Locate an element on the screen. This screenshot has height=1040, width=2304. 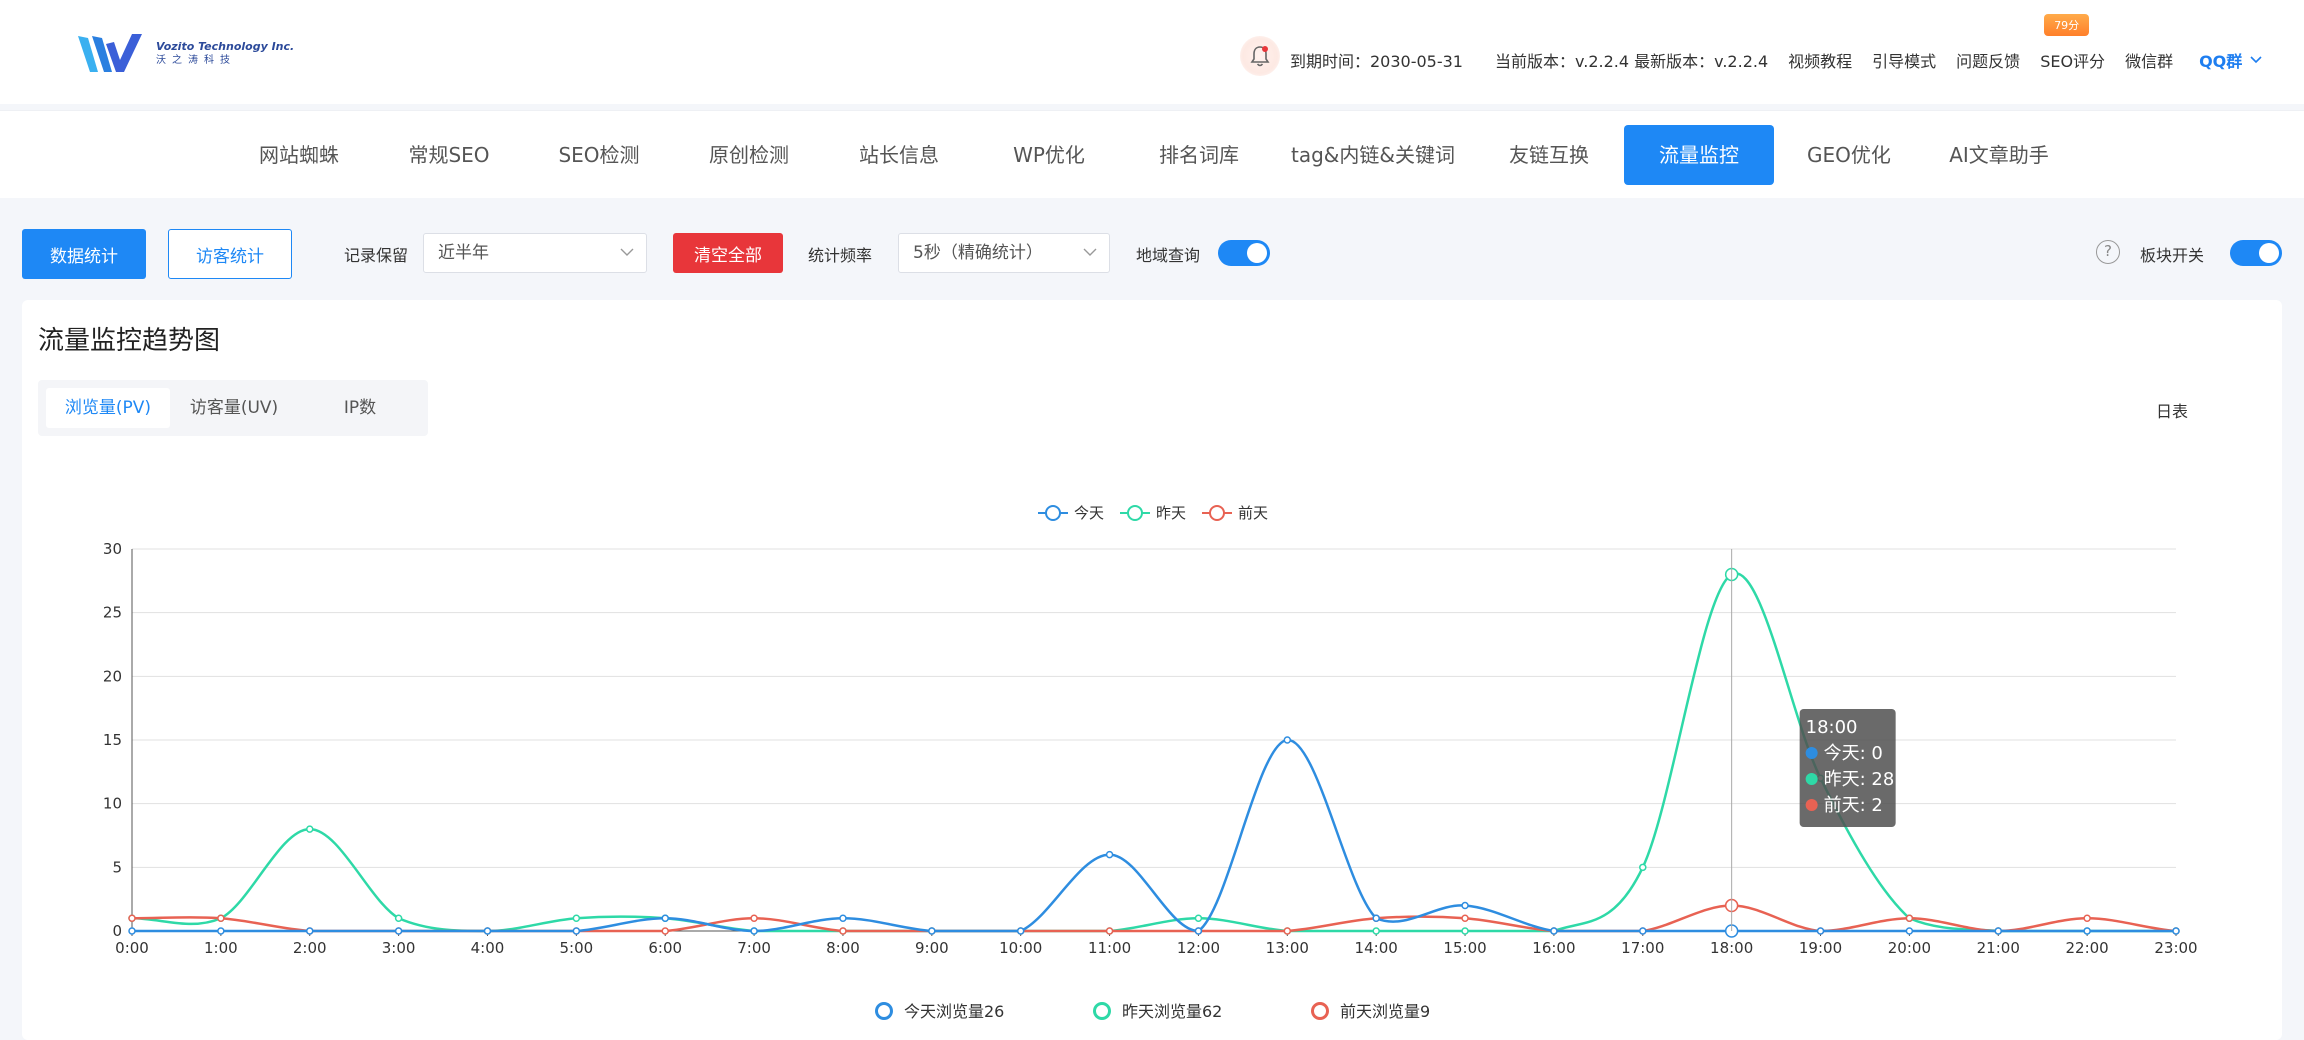
seo-score-badge: 79分 is located at coordinates (2067, 25).